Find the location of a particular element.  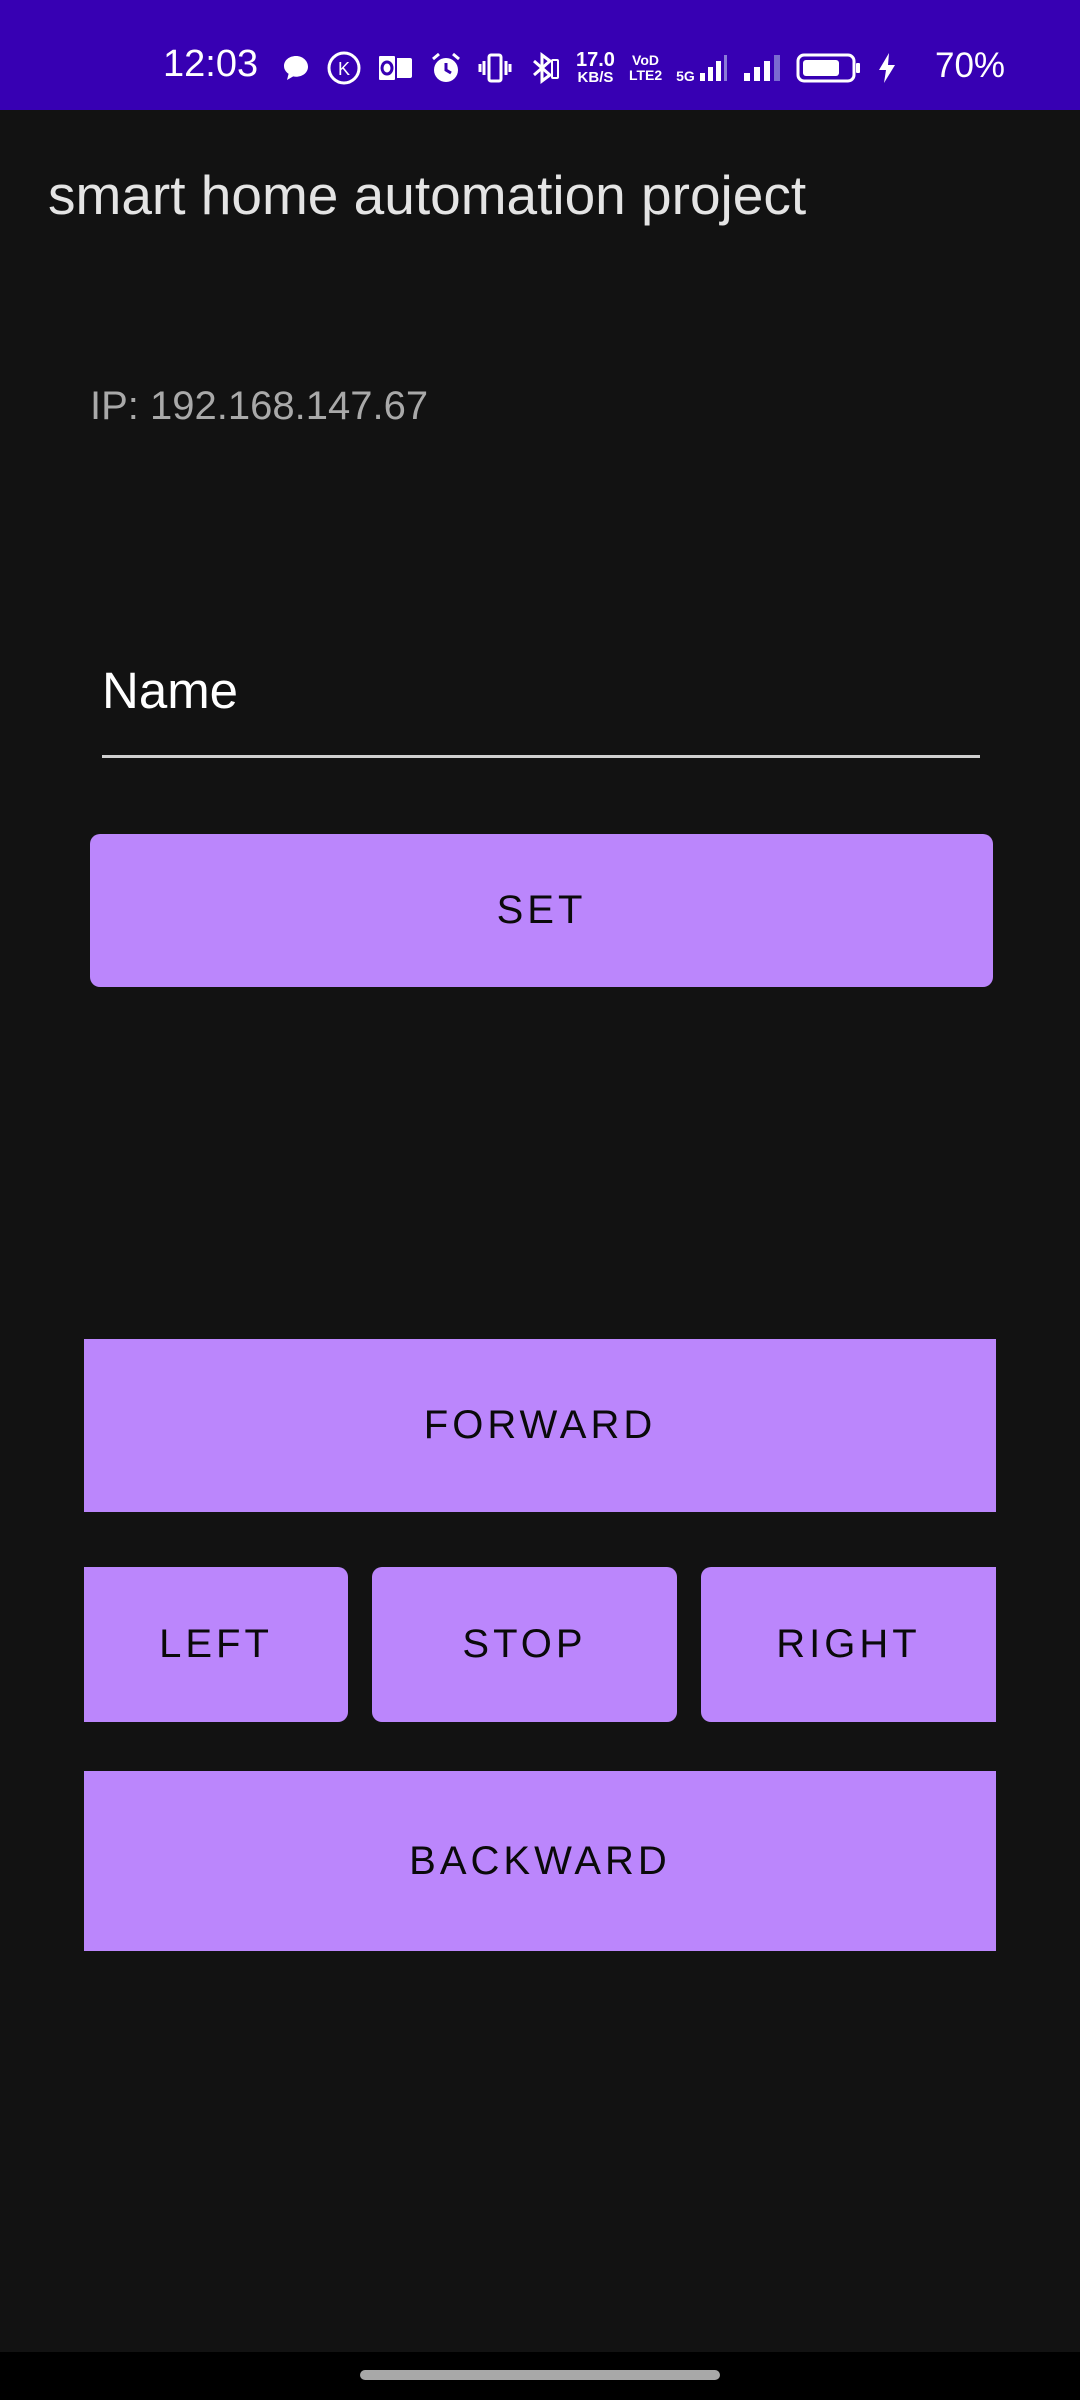

k-app-icon: K is located at coordinates (344, 68).